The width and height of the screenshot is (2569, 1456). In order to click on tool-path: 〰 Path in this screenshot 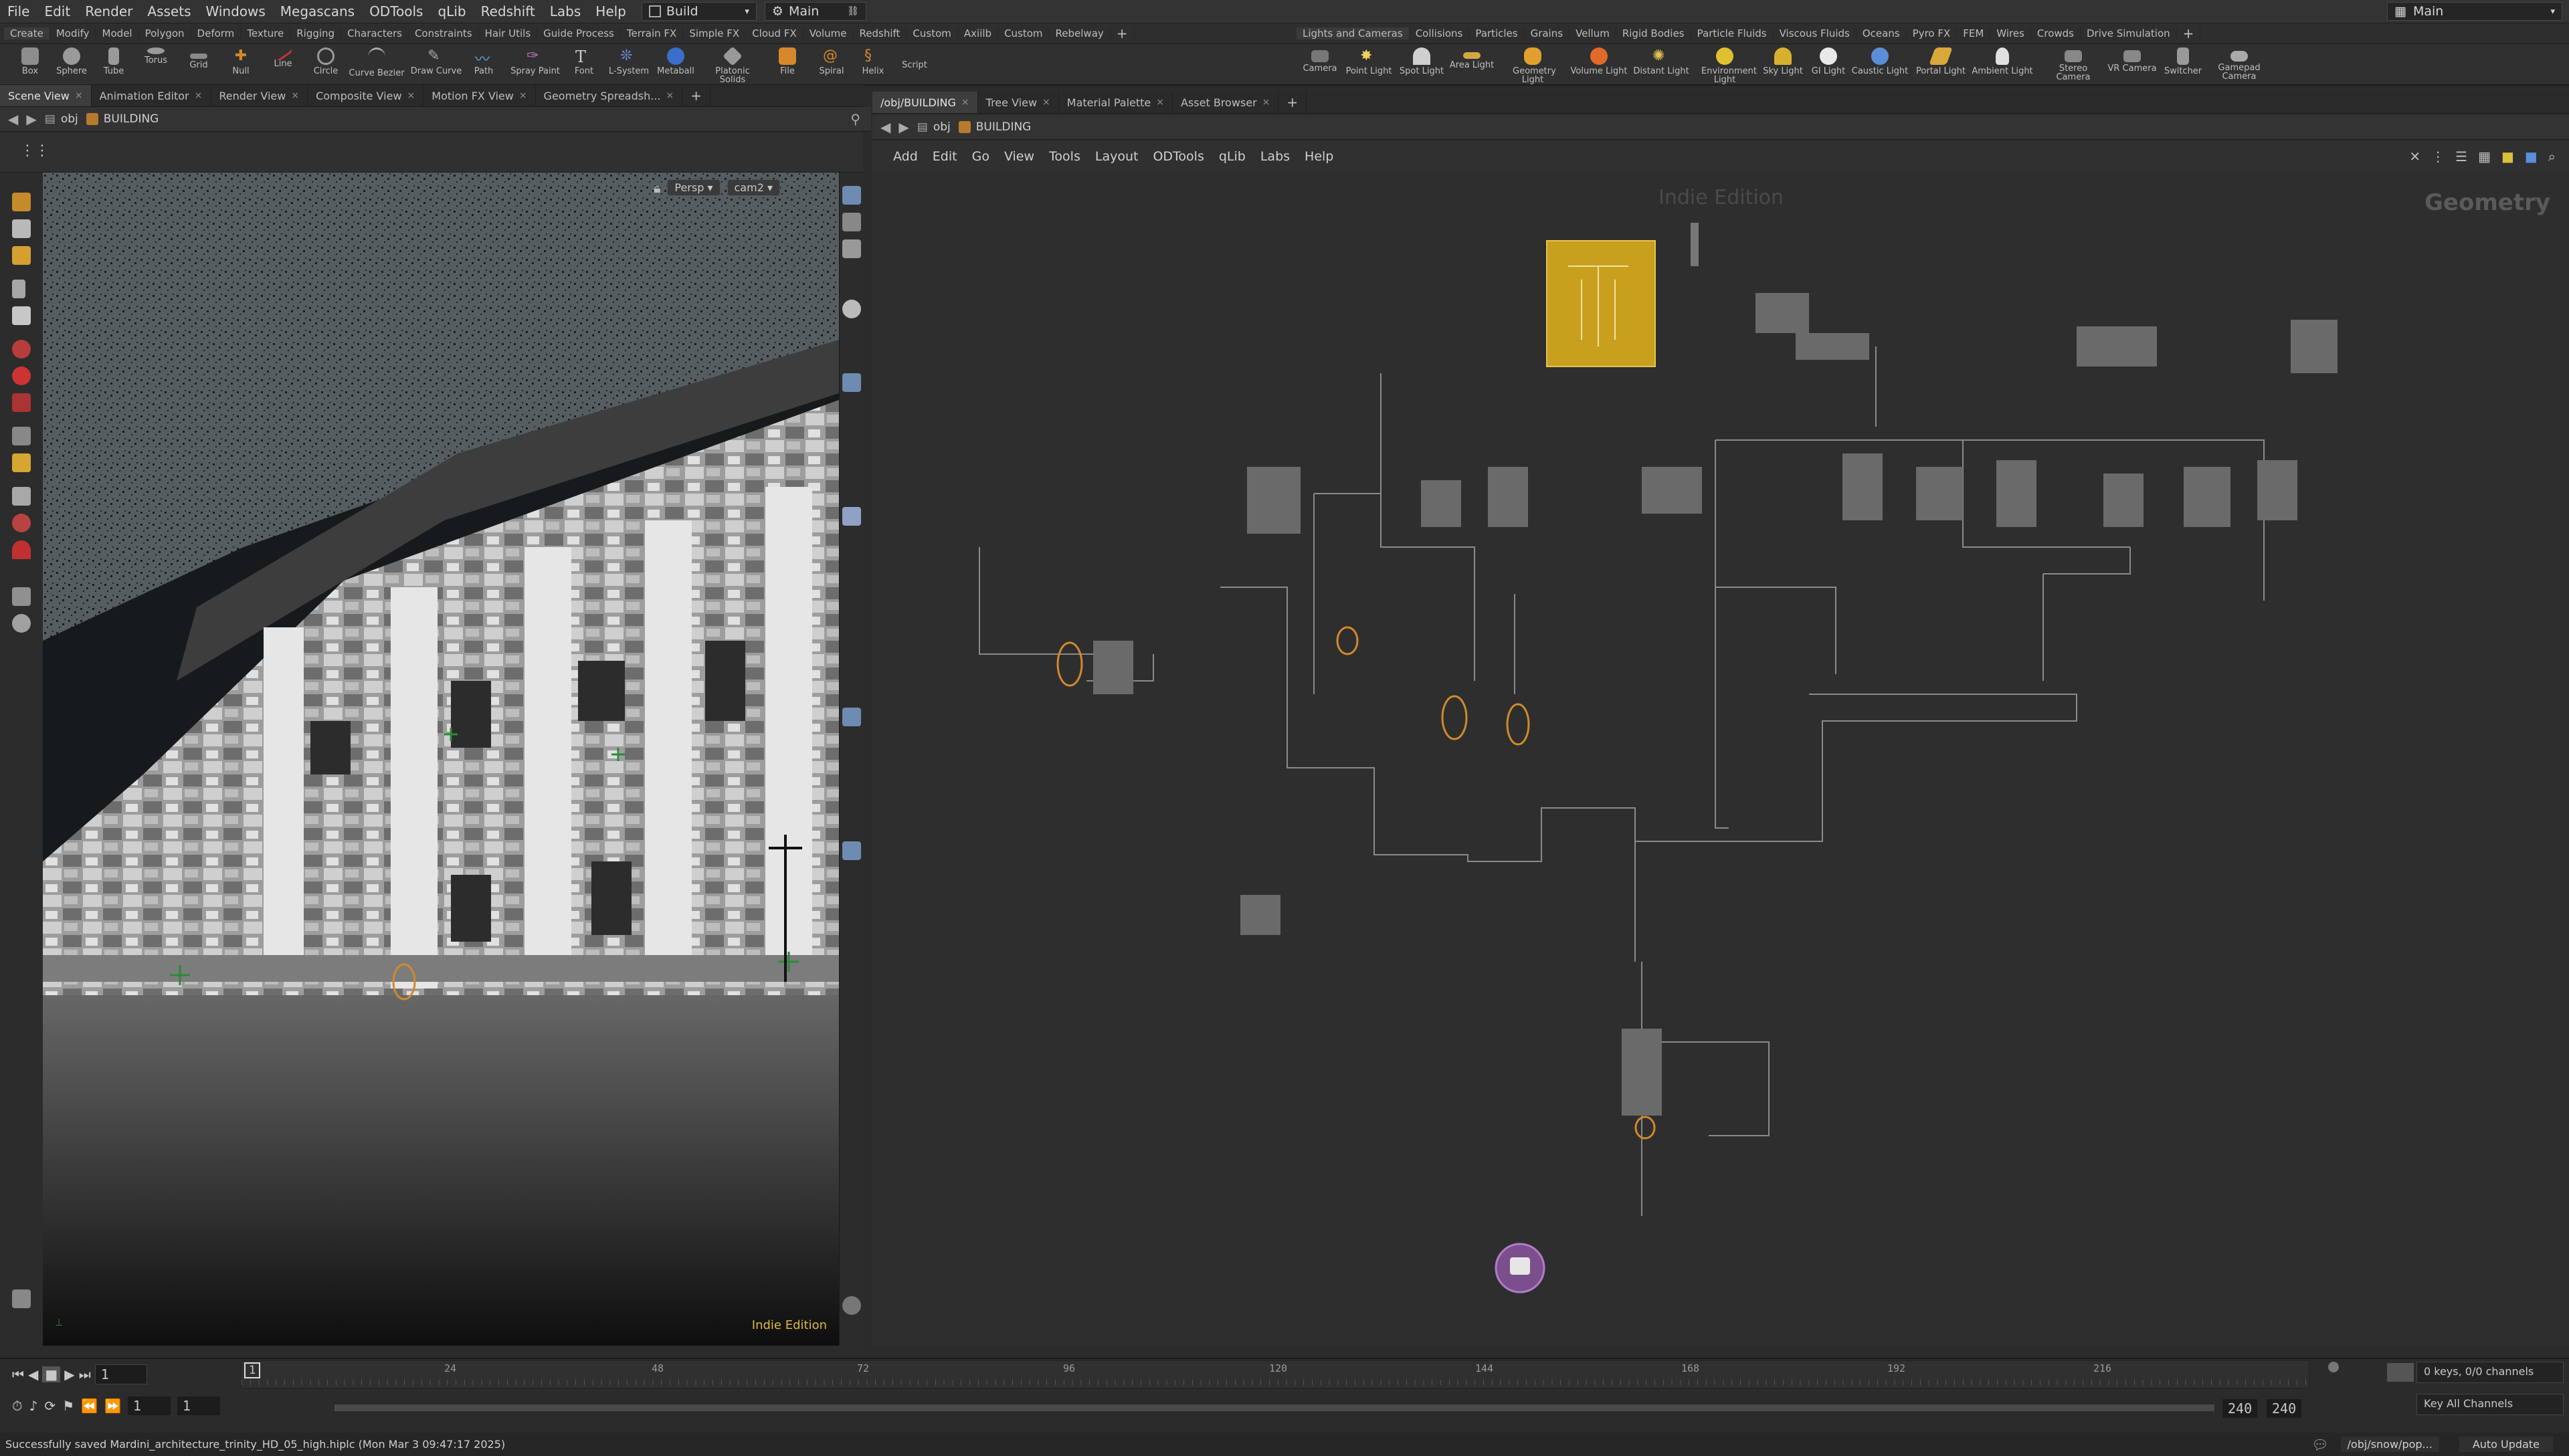, I will do `click(483, 64)`.